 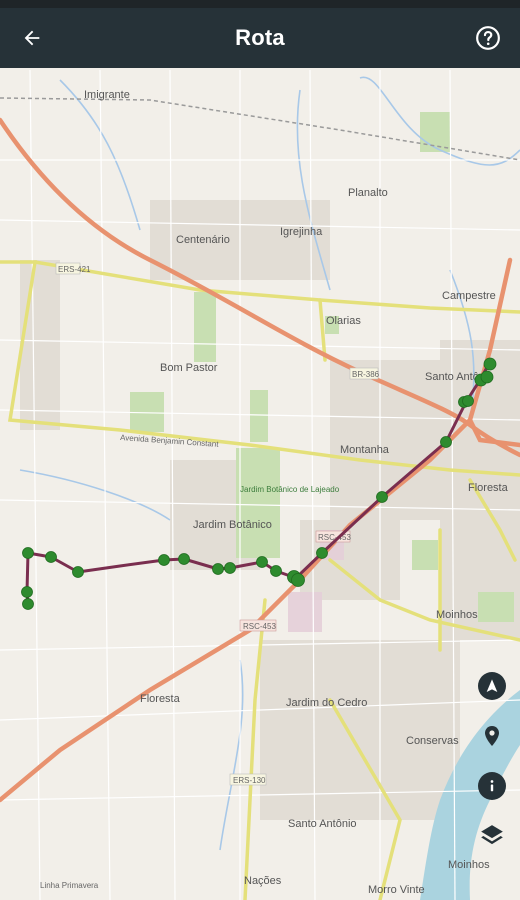 I want to click on place-imigrante: Imigrante, so click(x=107, y=95).